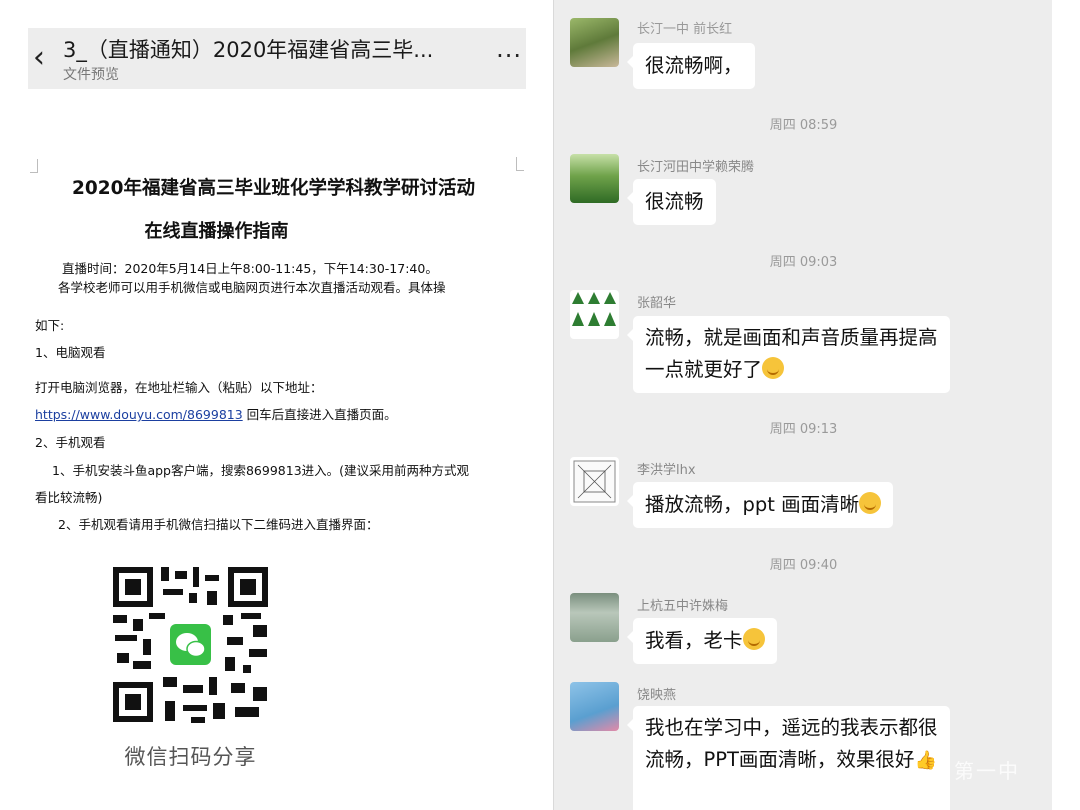  Describe the element at coordinates (594, 309) in the screenshot. I see `tree-icon` at that location.